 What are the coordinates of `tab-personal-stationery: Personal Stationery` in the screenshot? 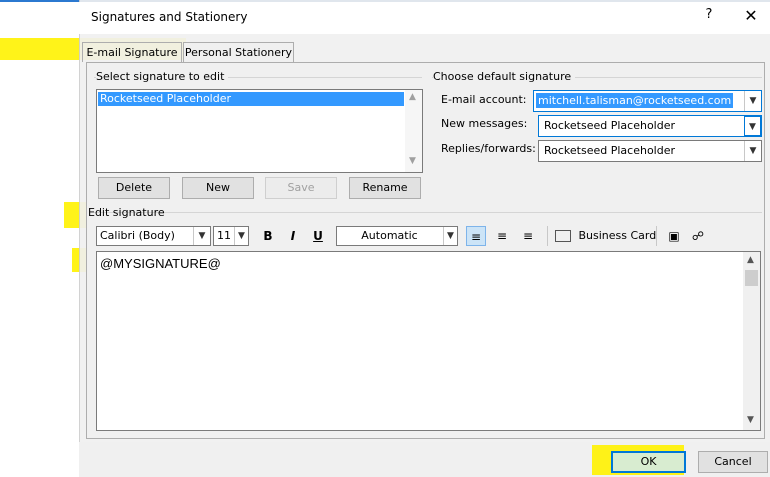 It's located at (238, 52).